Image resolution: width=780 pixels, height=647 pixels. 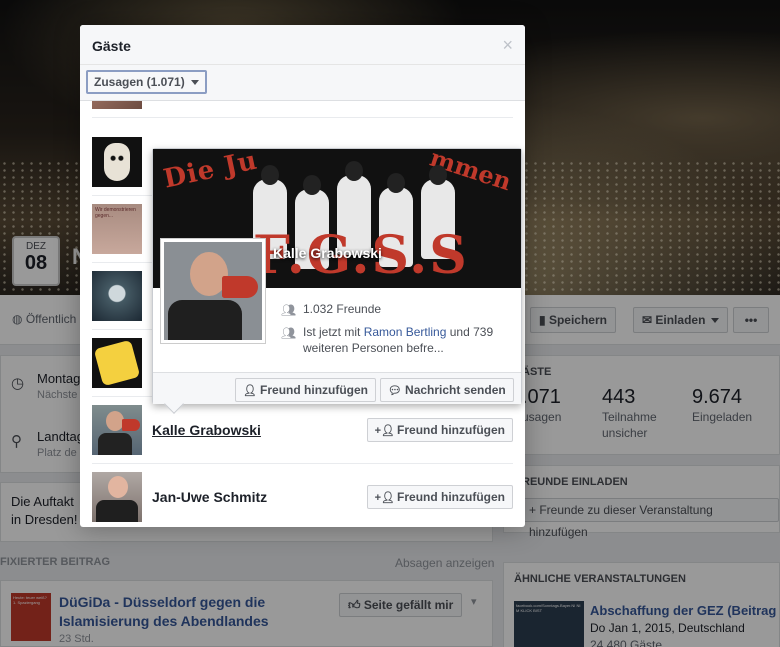 What do you see at coordinates (302, 430) in the screenshot?
I see `guest-row-kalle-grabowski: Kalle Grabowski +👤︎ Freund hinzufügen` at bounding box center [302, 430].